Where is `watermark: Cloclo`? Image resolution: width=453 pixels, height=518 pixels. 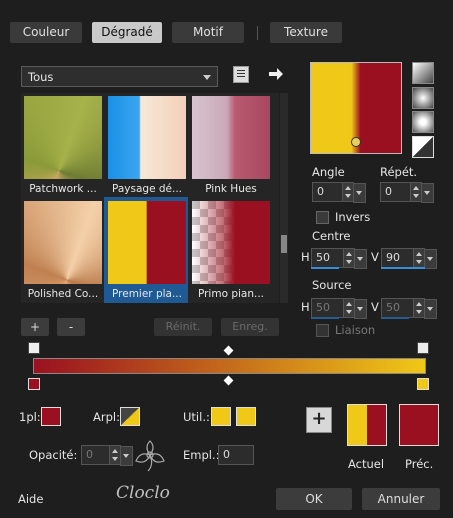 watermark: Cloclo is located at coordinates (150, 473).